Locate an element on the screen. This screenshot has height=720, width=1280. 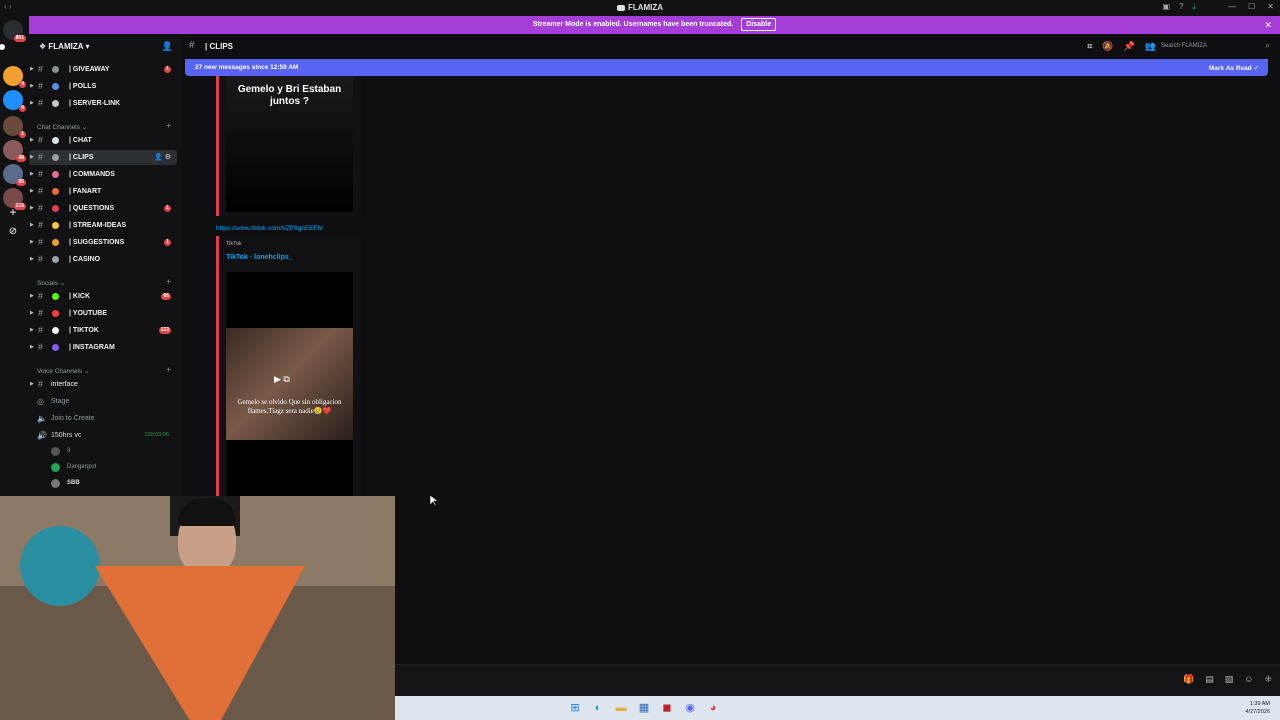
direct-messages-icon: 801 is located at coordinates (14, 31).